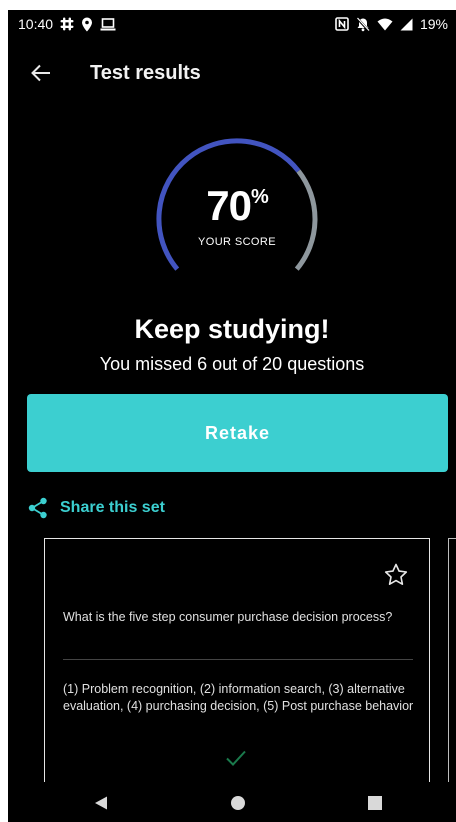 Image resolution: width=456 pixels, height=822 pixels. I want to click on recents-square-icon, so click(375, 803).